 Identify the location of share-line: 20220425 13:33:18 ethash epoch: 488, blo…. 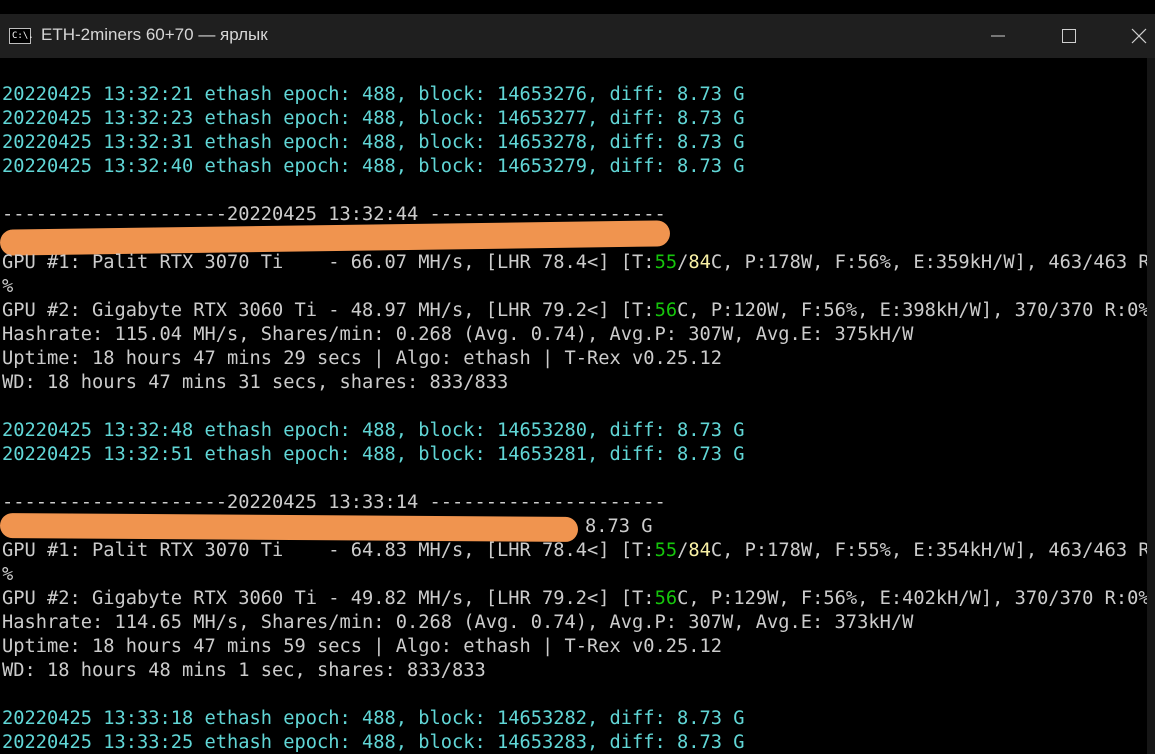
(373, 718).